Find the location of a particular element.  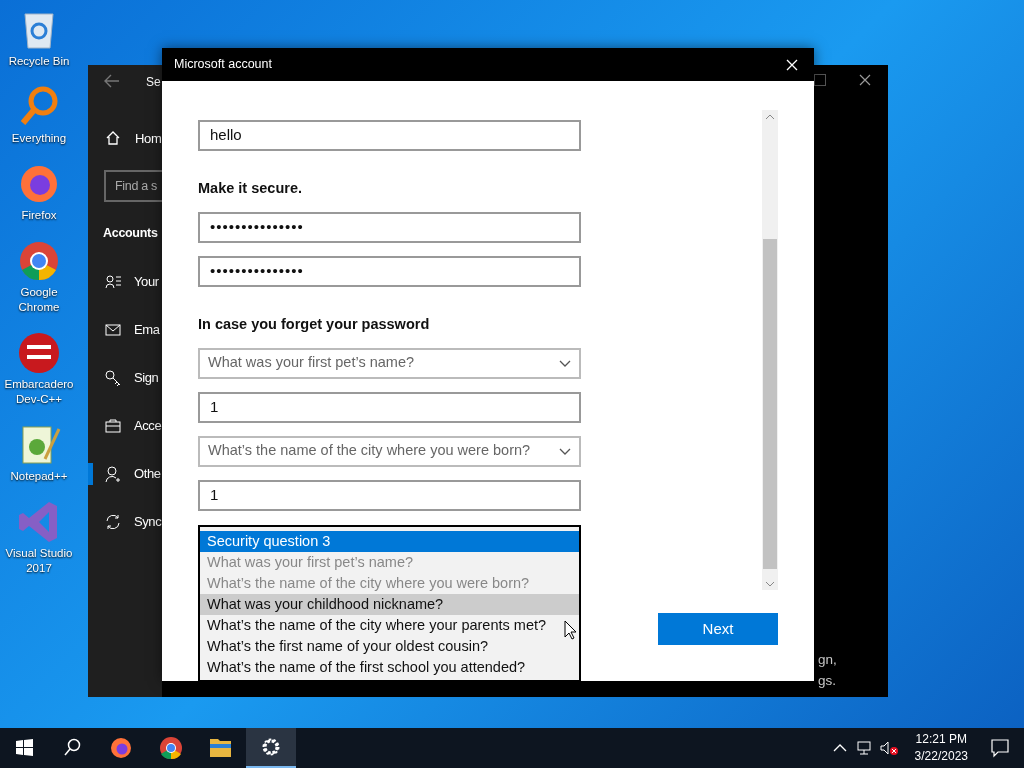

taskbar-button is located at coordinates (271, 748).